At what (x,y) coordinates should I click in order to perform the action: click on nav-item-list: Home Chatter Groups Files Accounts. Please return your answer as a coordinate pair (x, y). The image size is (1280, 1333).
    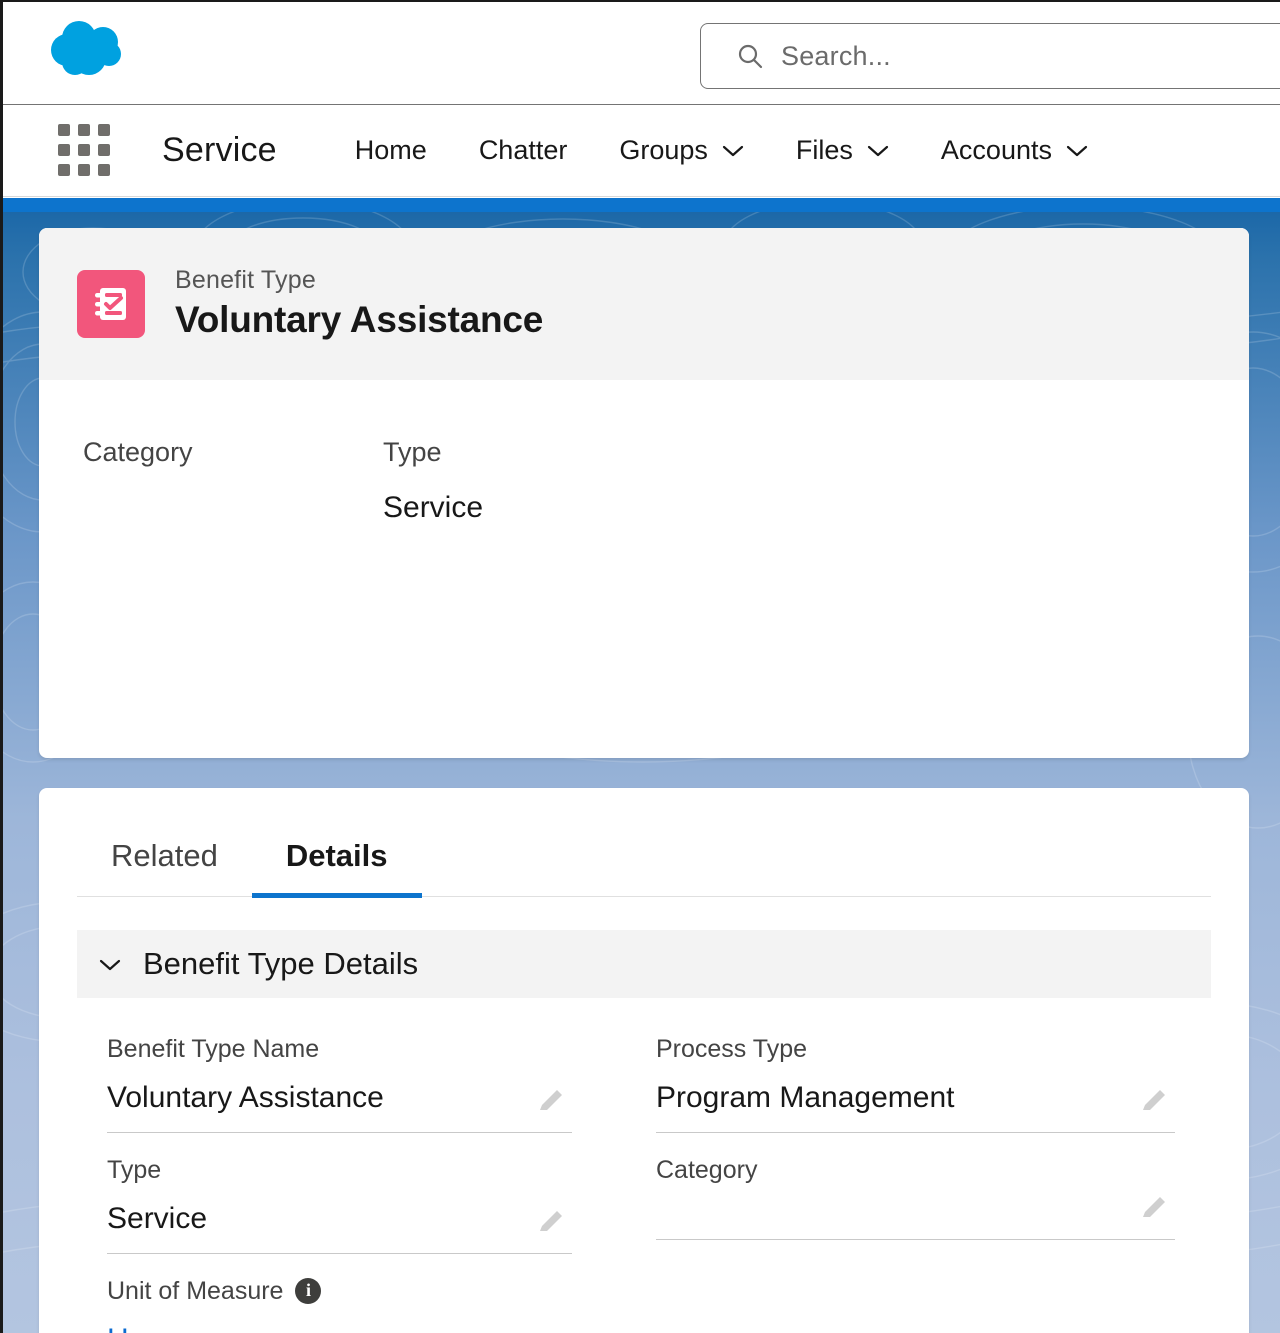
    Looking at the image, I should click on (721, 151).